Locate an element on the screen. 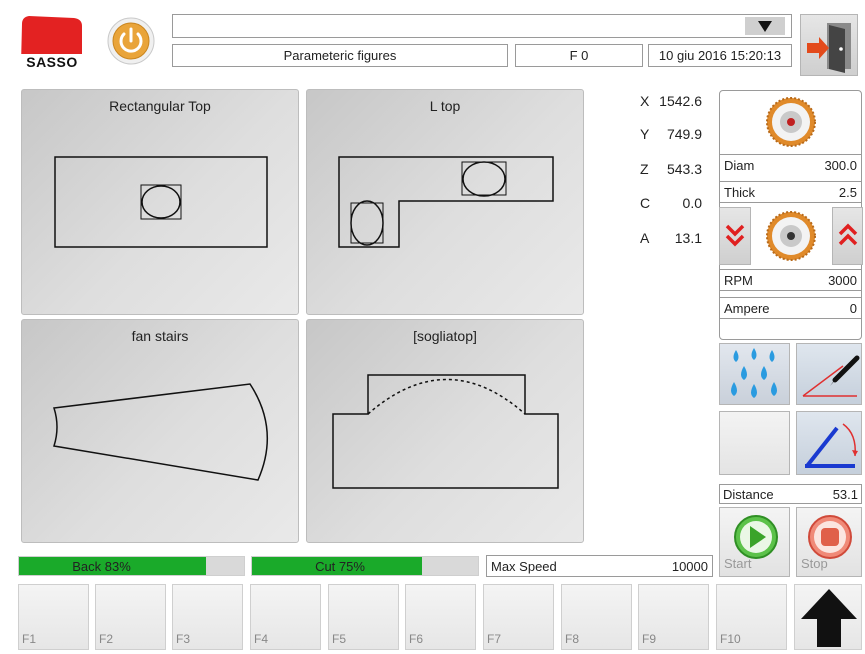  fan-stairs-shape-icon is located at coordinates (161, 432).